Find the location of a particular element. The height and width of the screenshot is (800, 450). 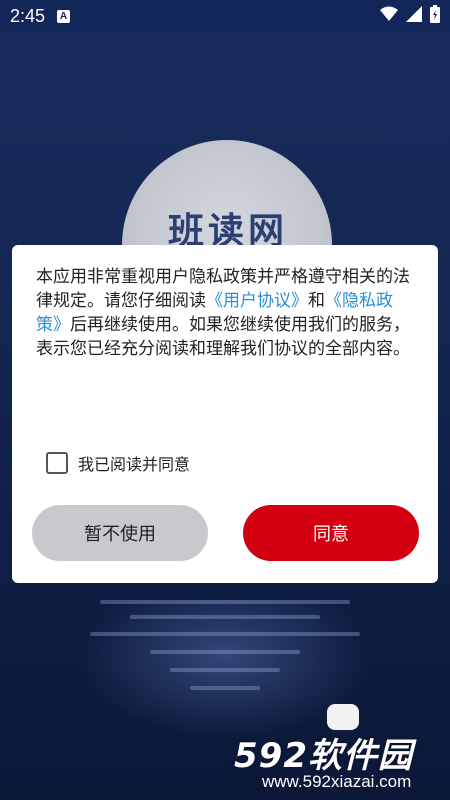

status-icons is located at coordinates (410, 16).